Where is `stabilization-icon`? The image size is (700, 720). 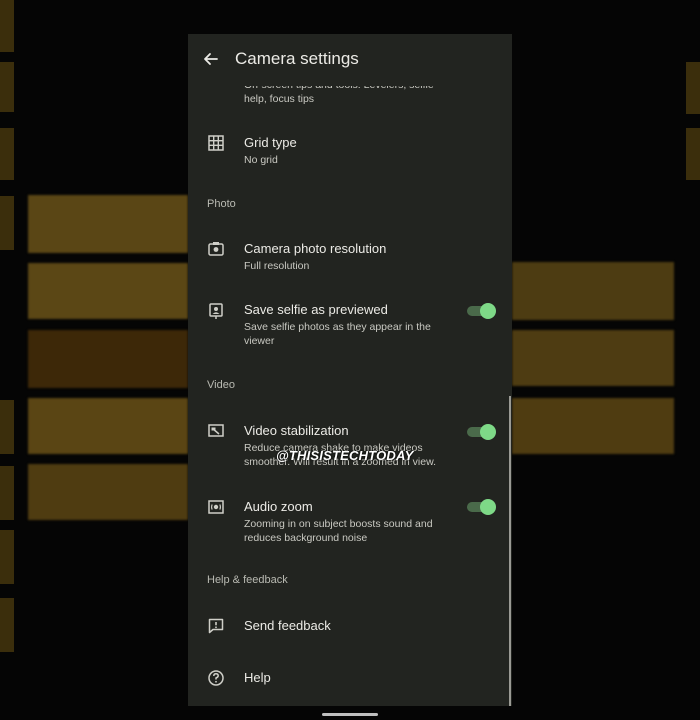 stabilization-icon is located at coordinates (216, 430).